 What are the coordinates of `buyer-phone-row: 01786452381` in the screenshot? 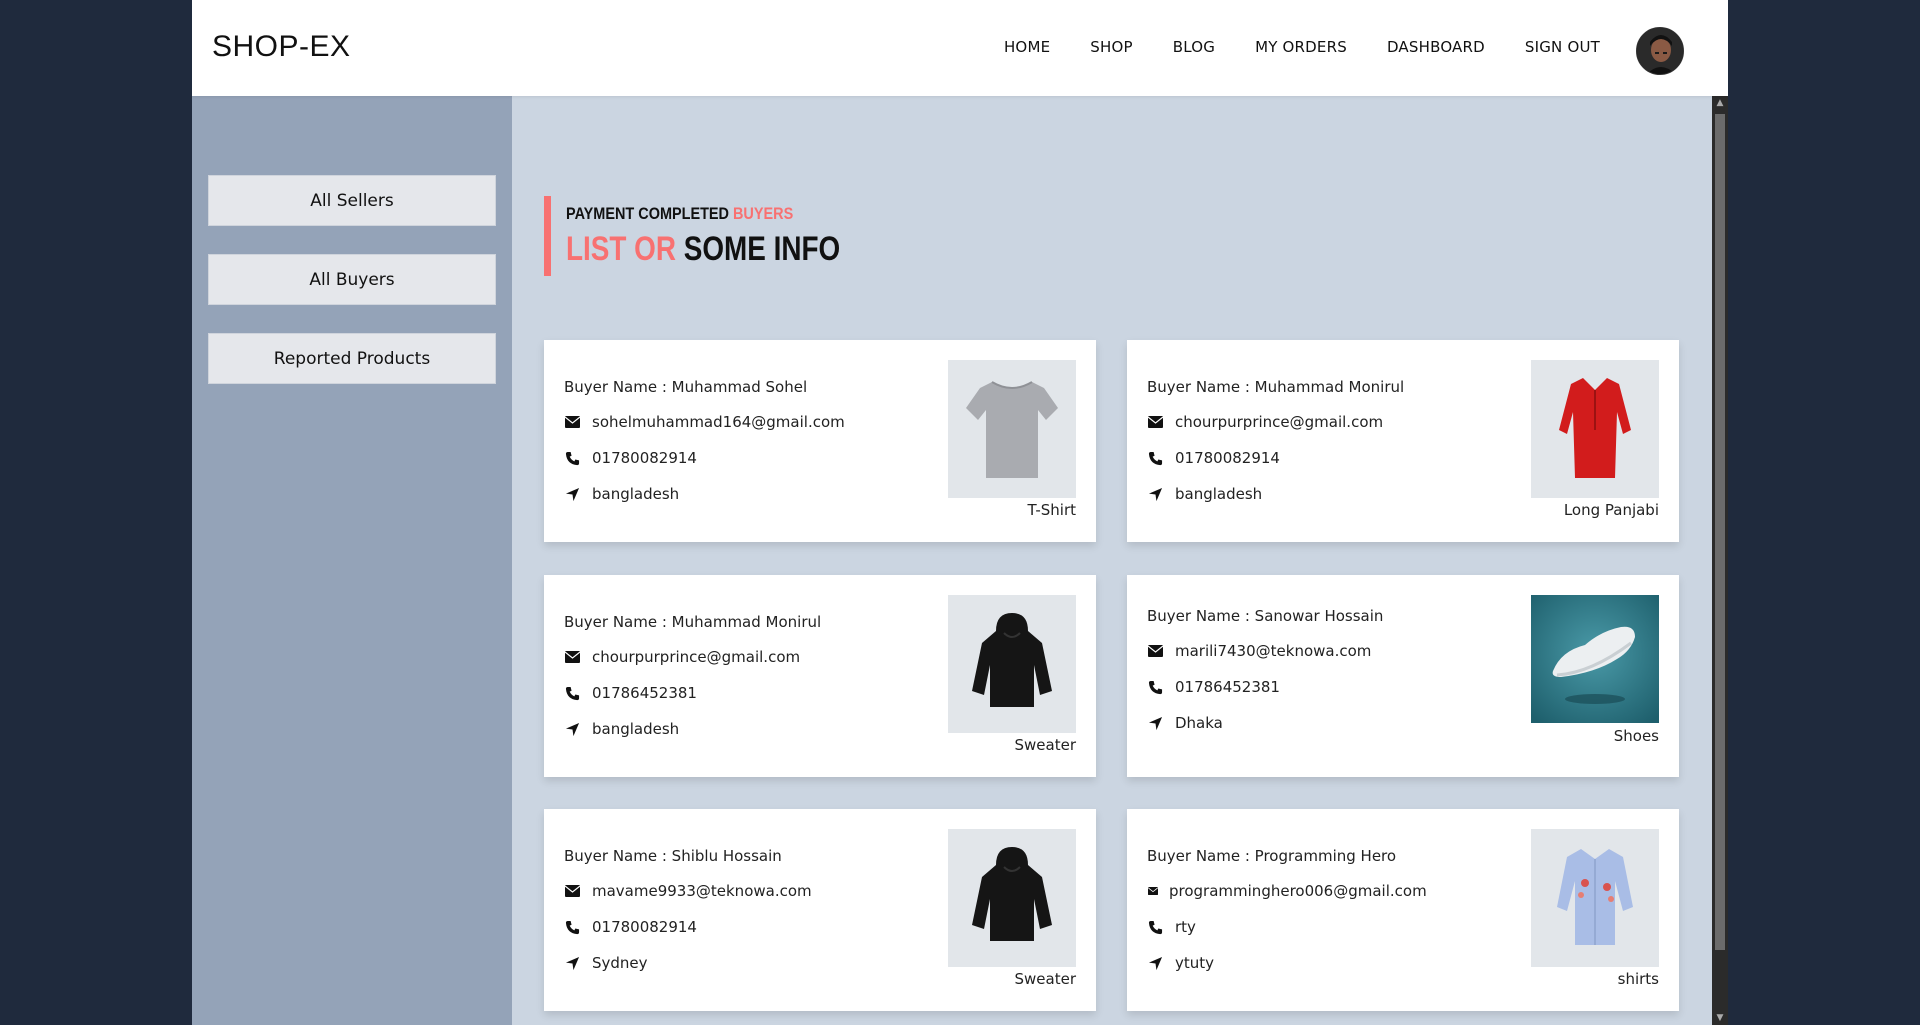 It's located at (1213, 687).